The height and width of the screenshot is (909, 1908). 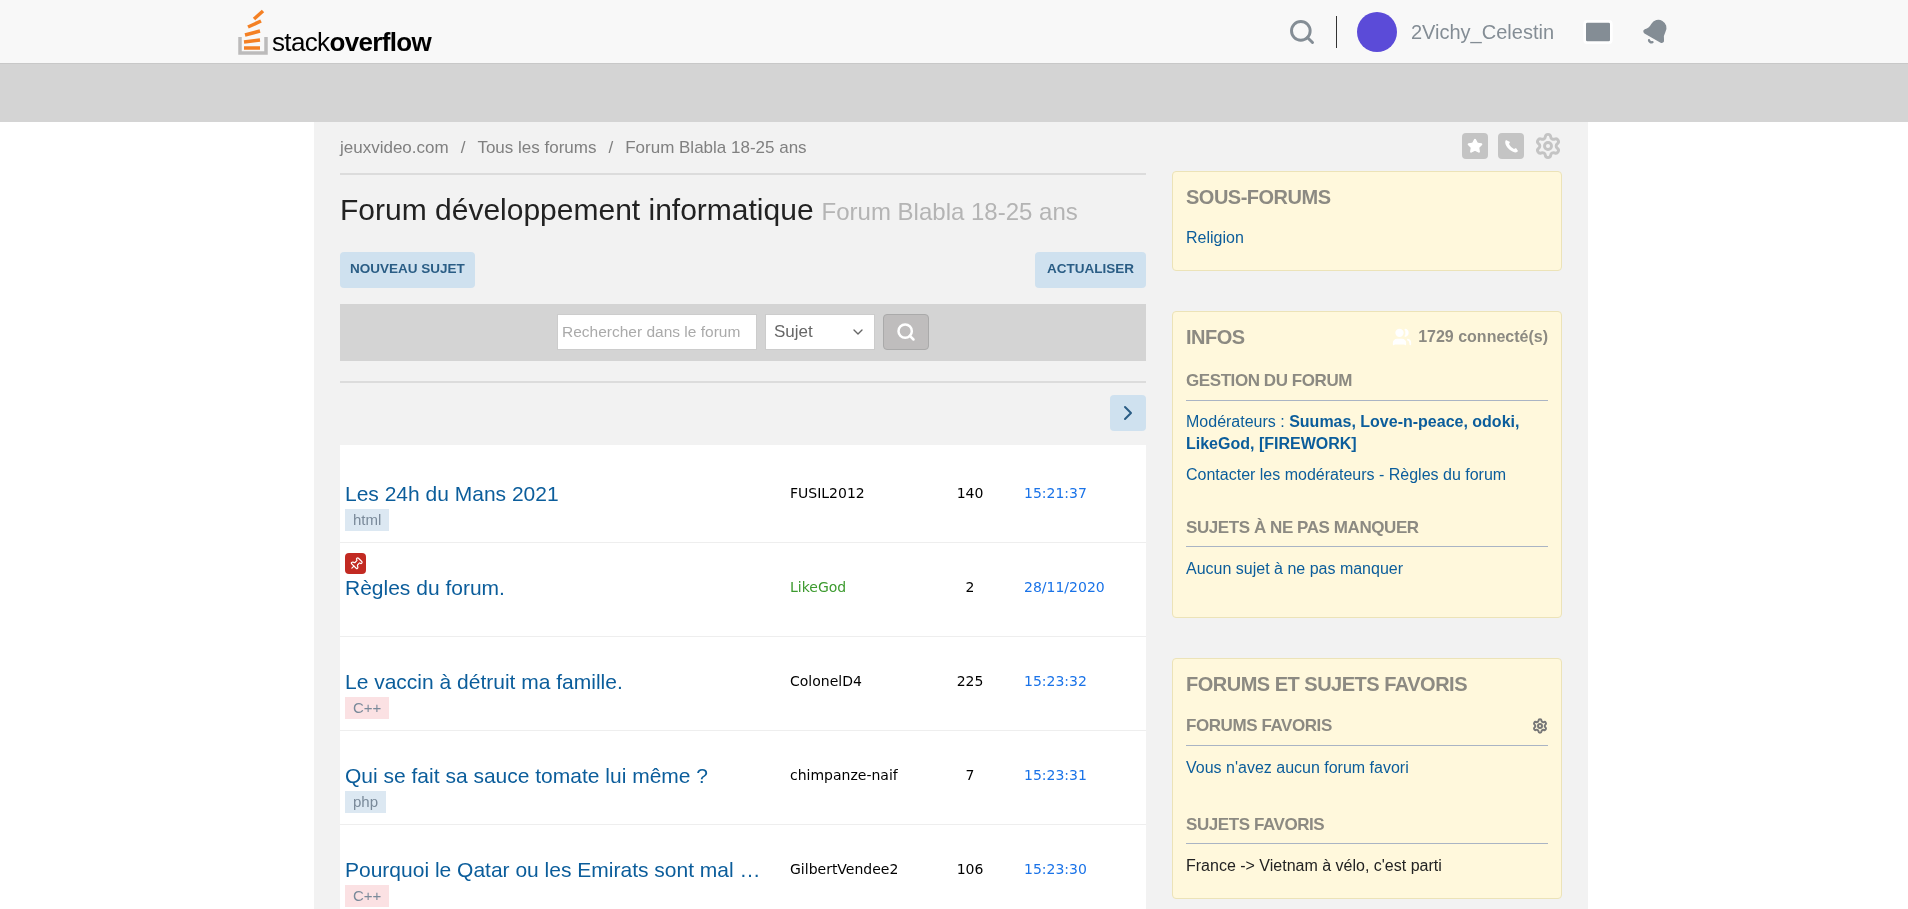 What do you see at coordinates (970, 493) in the screenshot?
I see `reply-count: 140` at bounding box center [970, 493].